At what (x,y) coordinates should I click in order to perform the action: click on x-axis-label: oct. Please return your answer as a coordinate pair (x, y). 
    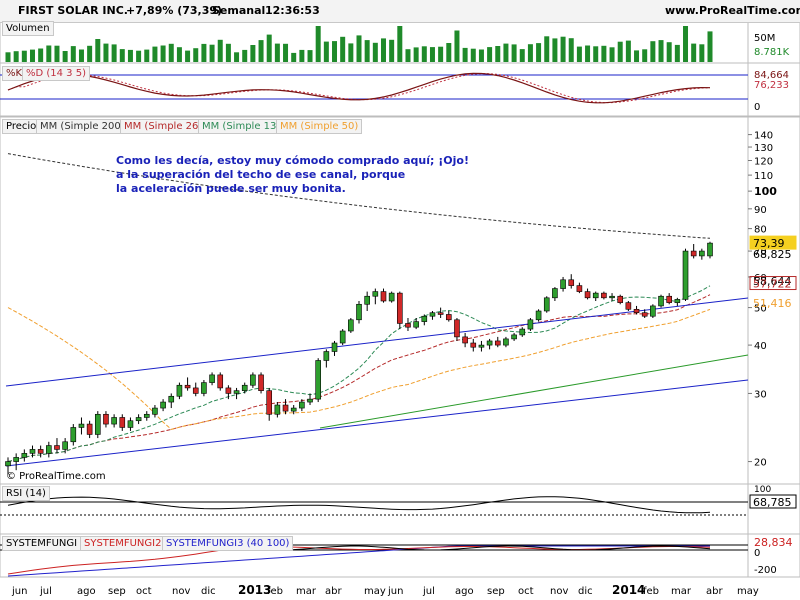
    Looking at the image, I should click on (144, 591).